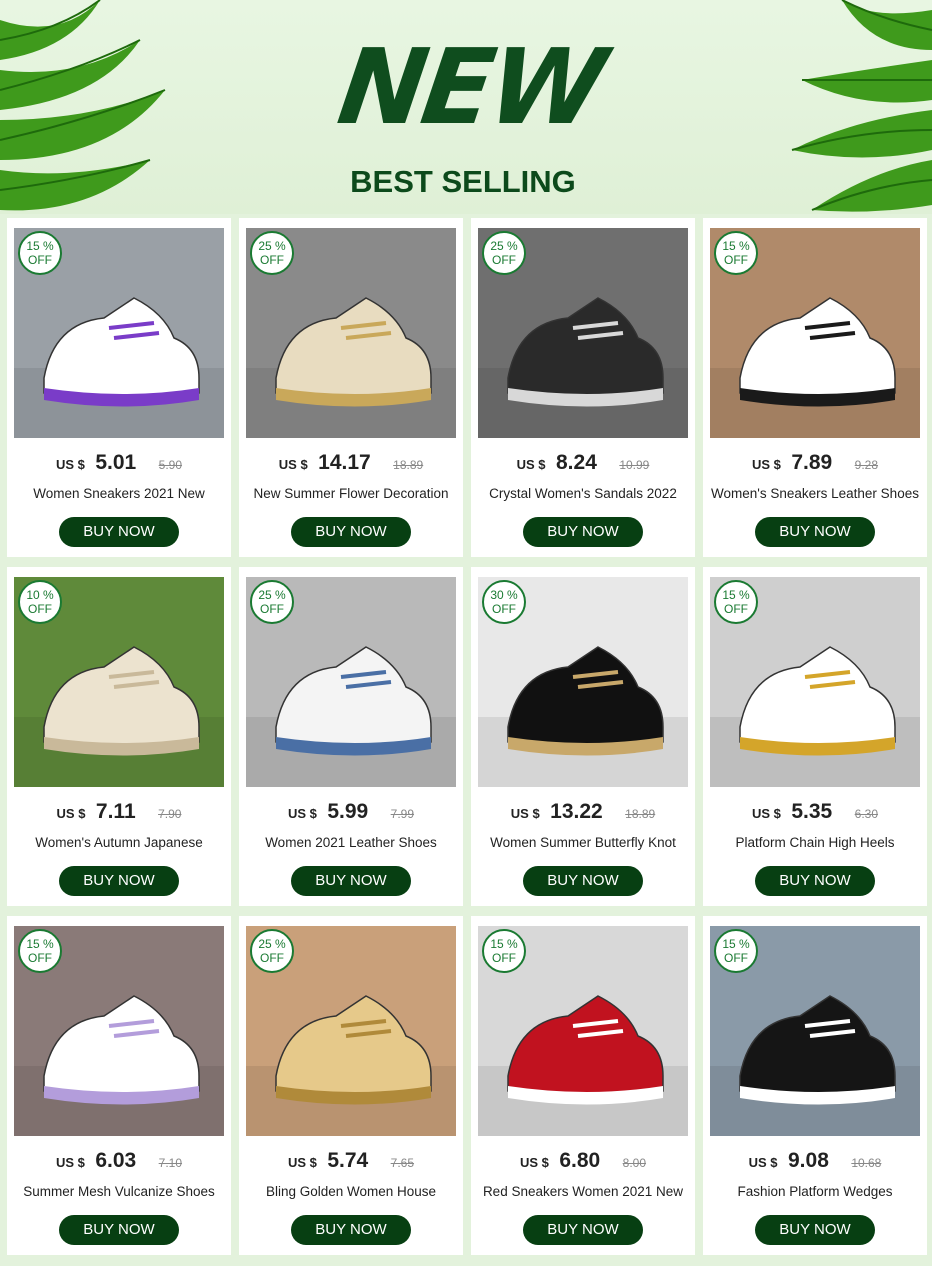  Describe the element at coordinates (351, 1164) in the screenshot. I see `price-row: US $ 5.74 7.65` at that location.